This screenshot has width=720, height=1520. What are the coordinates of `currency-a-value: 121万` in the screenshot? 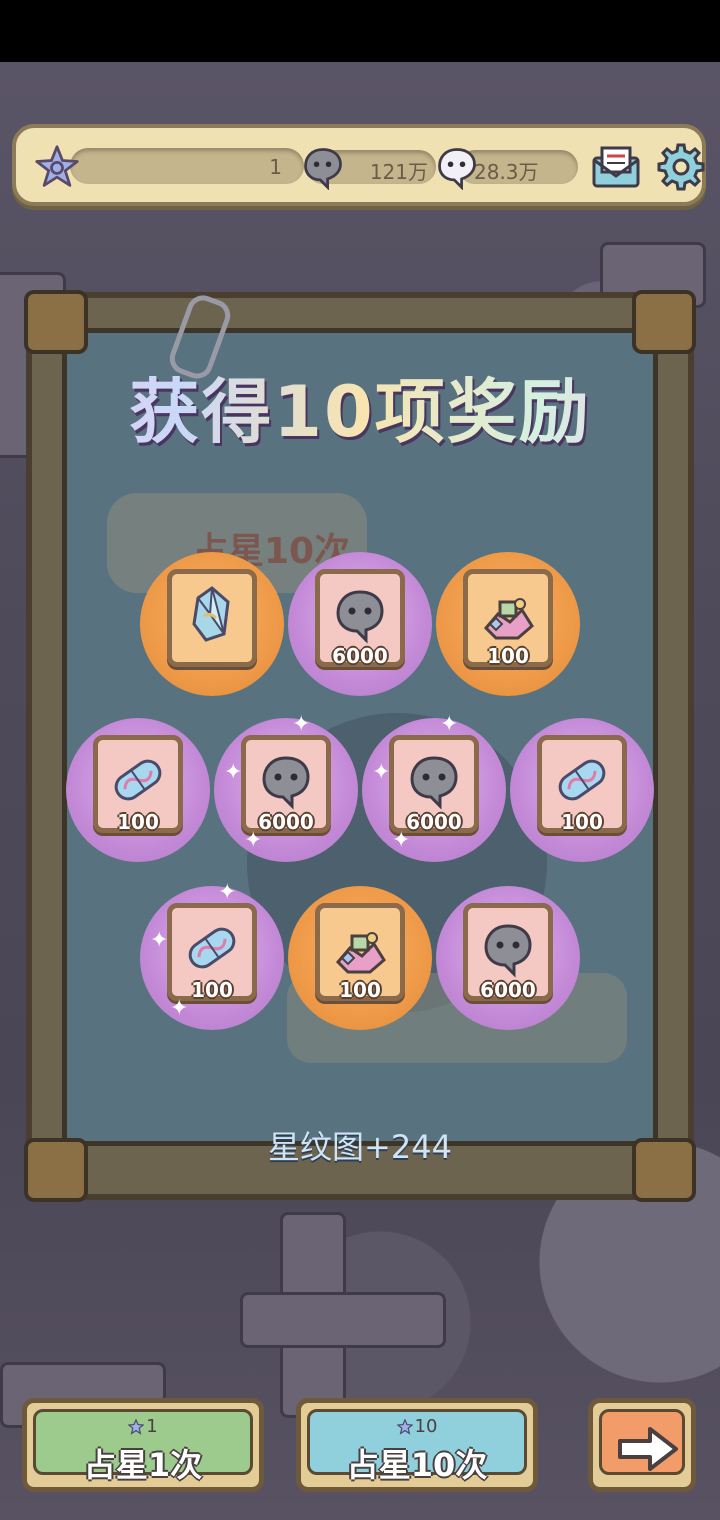 It's located at (398, 172).